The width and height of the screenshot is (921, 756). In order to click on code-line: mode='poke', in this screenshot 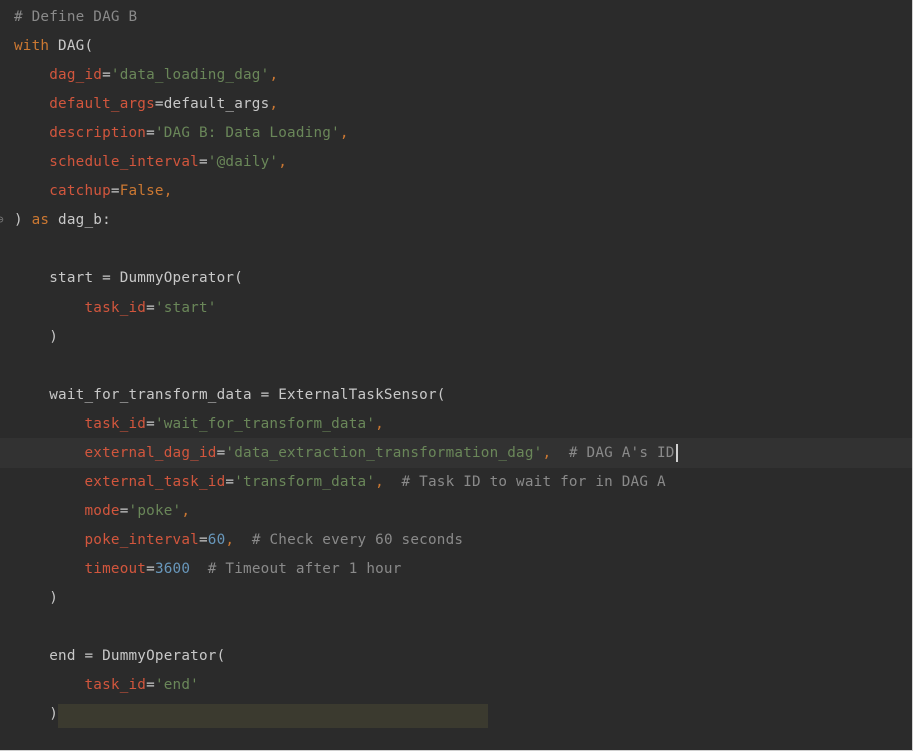, I will do `click(102, 511)`.